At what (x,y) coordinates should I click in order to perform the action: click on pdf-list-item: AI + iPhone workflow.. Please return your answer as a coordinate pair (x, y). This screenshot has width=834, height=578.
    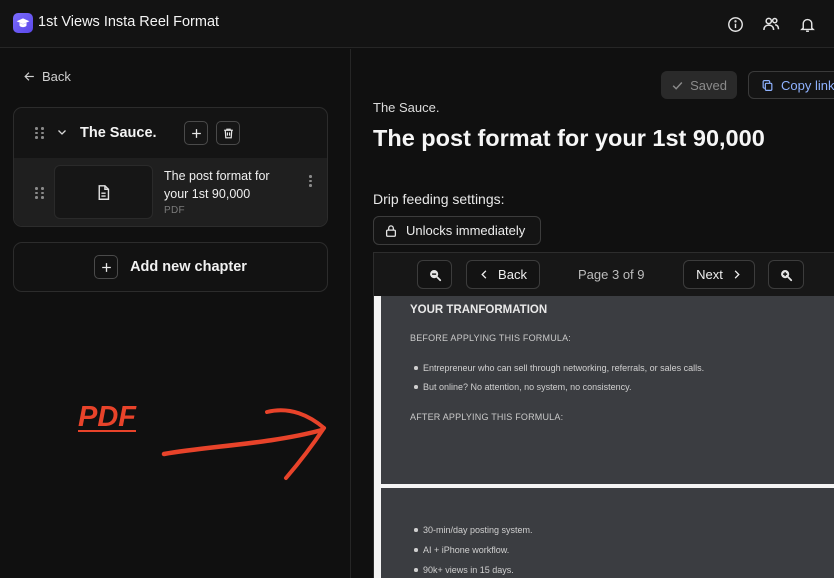
    Looking at the image, I should click on (461, 550).